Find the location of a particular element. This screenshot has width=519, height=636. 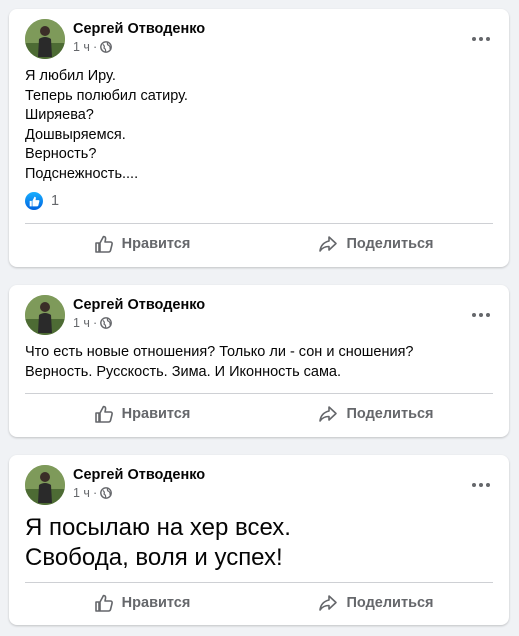

reaction-count: 1 is located at coordinates (55, 201).